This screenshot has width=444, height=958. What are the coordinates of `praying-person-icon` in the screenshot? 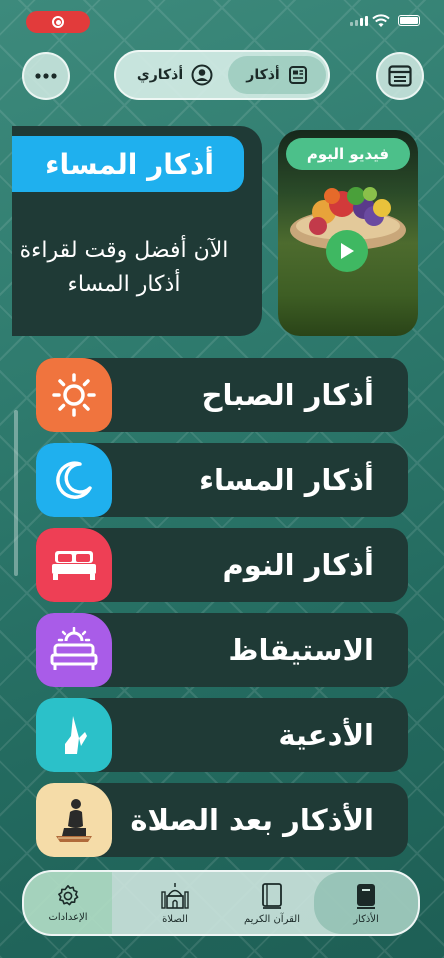 It's located at (74, 820).